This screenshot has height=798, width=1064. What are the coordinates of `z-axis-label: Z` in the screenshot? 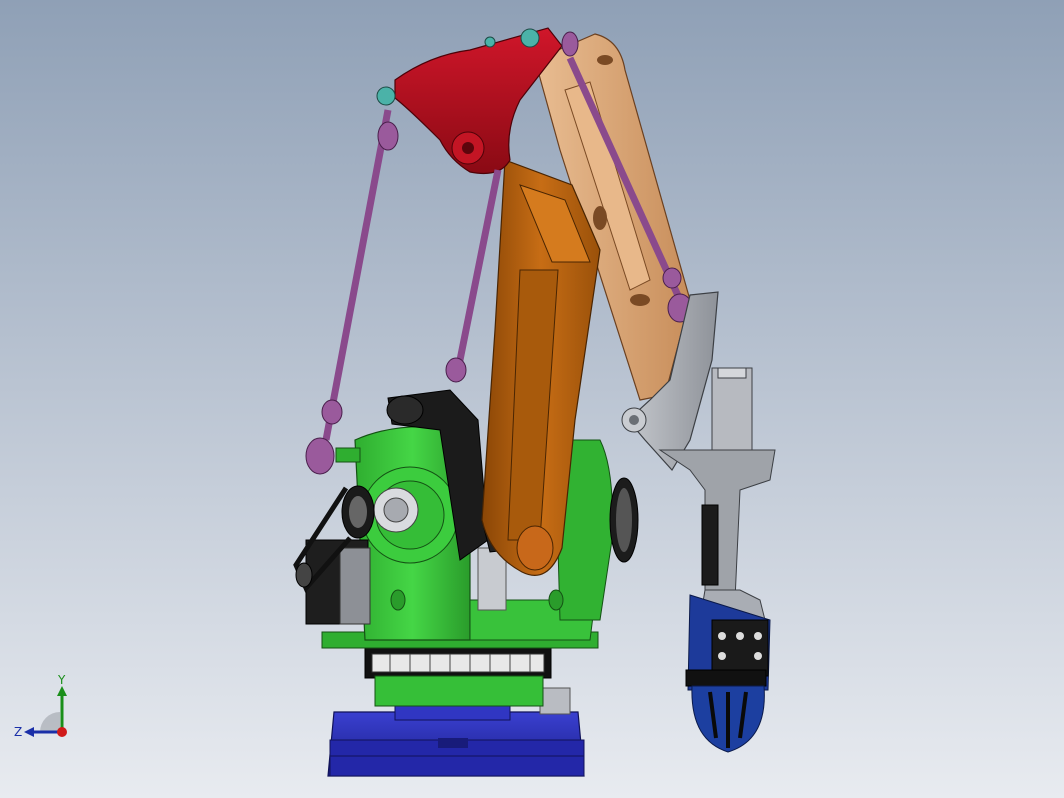 It's located at (18, 732).